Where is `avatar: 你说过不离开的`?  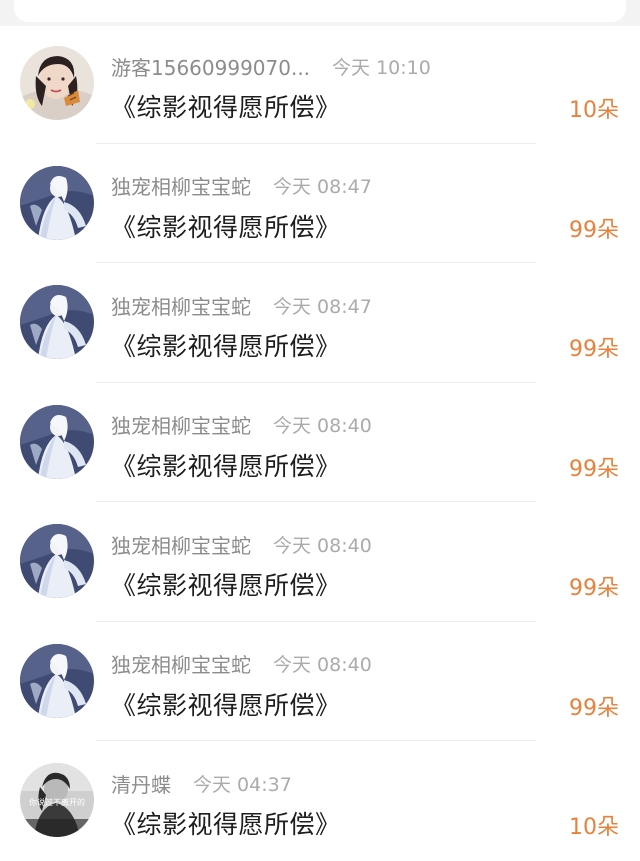
avatar: 你说过不离开的 is located at coordinates (57, 800).